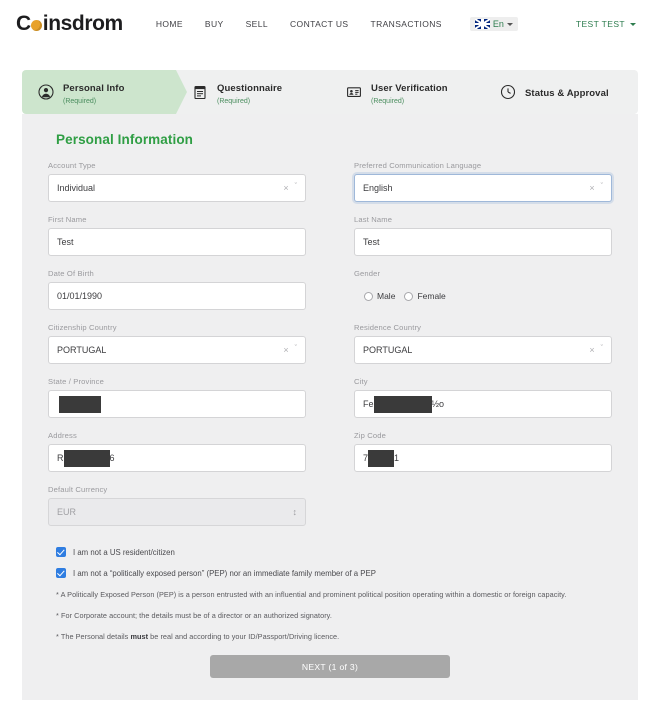 This screenshot has height=714, width=660. I want to click on field-city: City Fe ½o, so click(483, 397).